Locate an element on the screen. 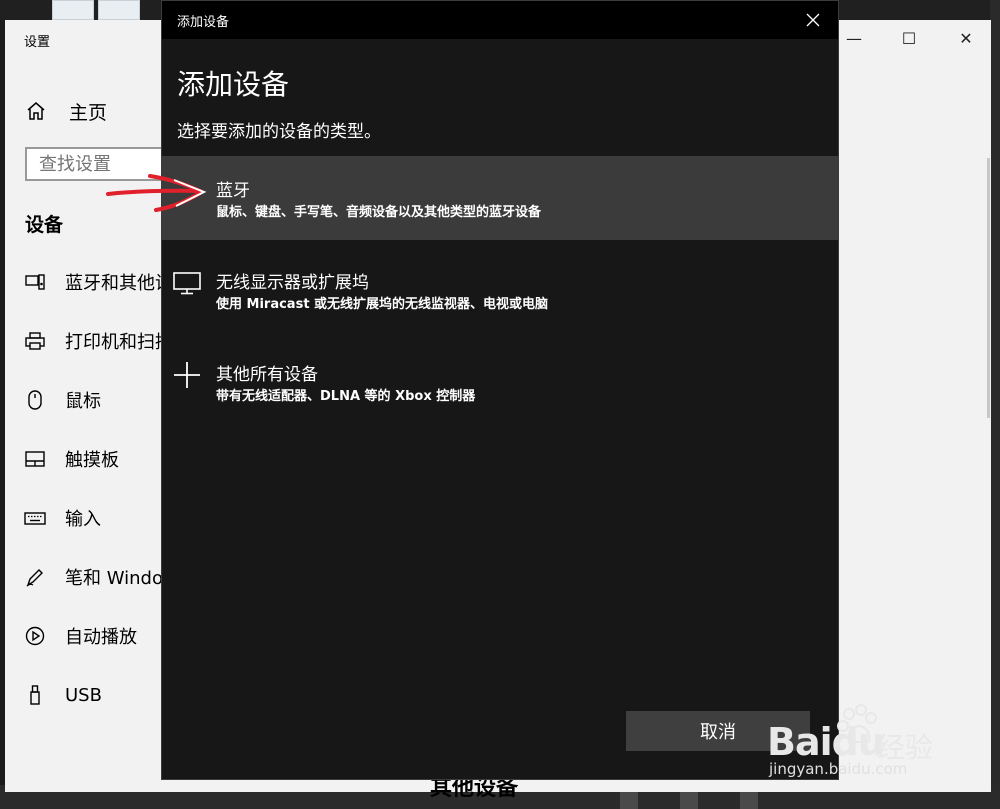 The image size is (1000, 809). sidebar-item-label: 打印机和扫描仪 is located at coordinates (114, 342).